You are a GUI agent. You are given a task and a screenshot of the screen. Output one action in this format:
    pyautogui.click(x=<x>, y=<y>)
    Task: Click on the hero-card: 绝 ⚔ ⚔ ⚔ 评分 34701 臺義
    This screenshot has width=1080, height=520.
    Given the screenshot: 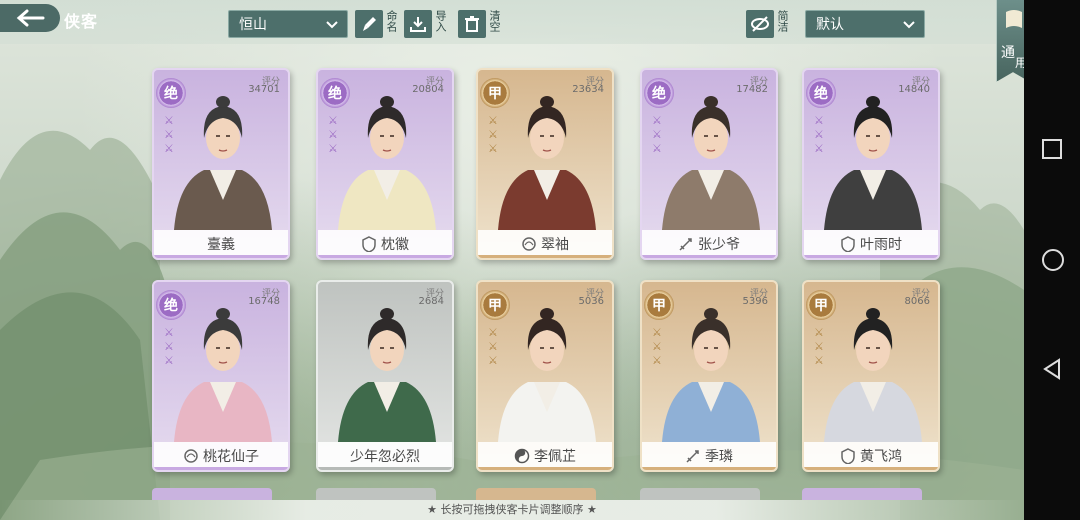 What is the action you would take?
    pyautogui.click(x=221, y=164)
    